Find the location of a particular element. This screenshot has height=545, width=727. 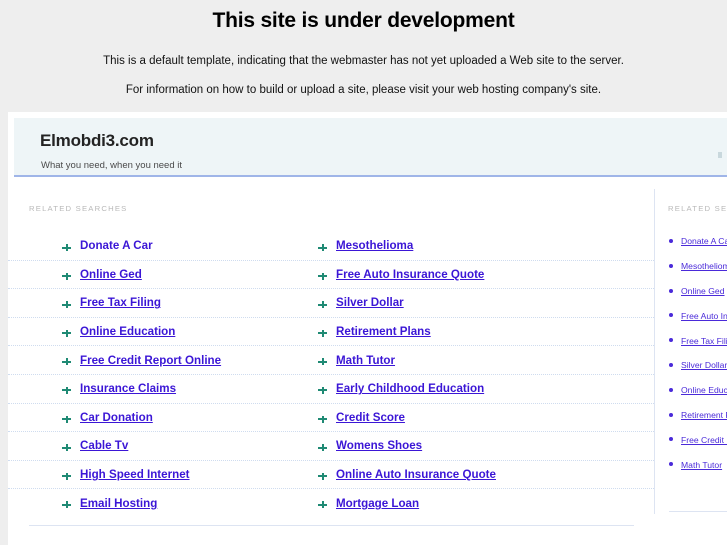

keyword-link: Early Childhood Education is located at coordinates (410, 388).